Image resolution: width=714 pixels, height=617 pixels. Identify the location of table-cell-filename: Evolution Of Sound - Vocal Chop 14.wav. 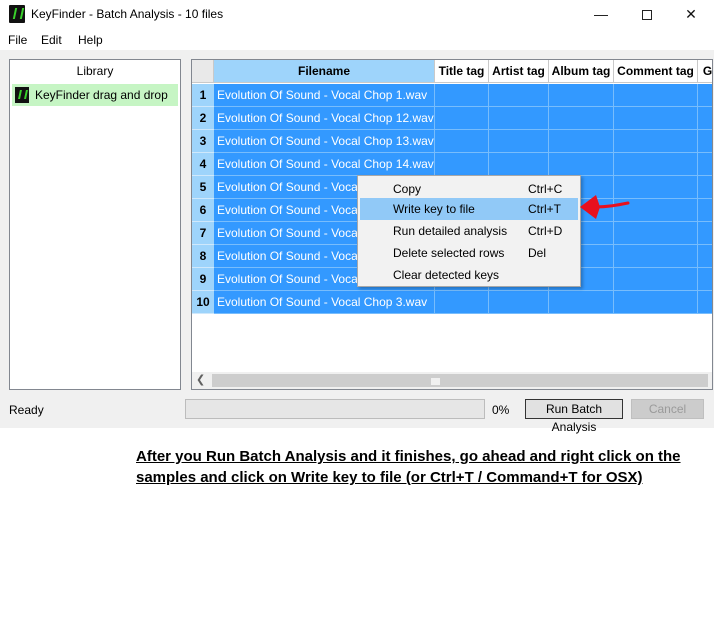
(324, 164).